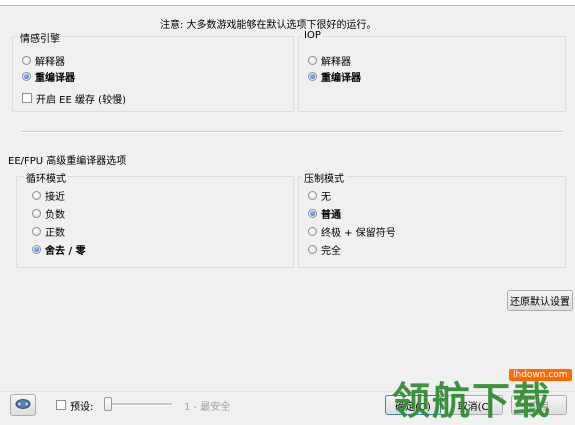 This screenshot has height=425, width=575. What do you see at coordinates (329, 60) in the screenshot?
I see `iop-interpreter-radio: 解释器` at bounding box center [329, 60].